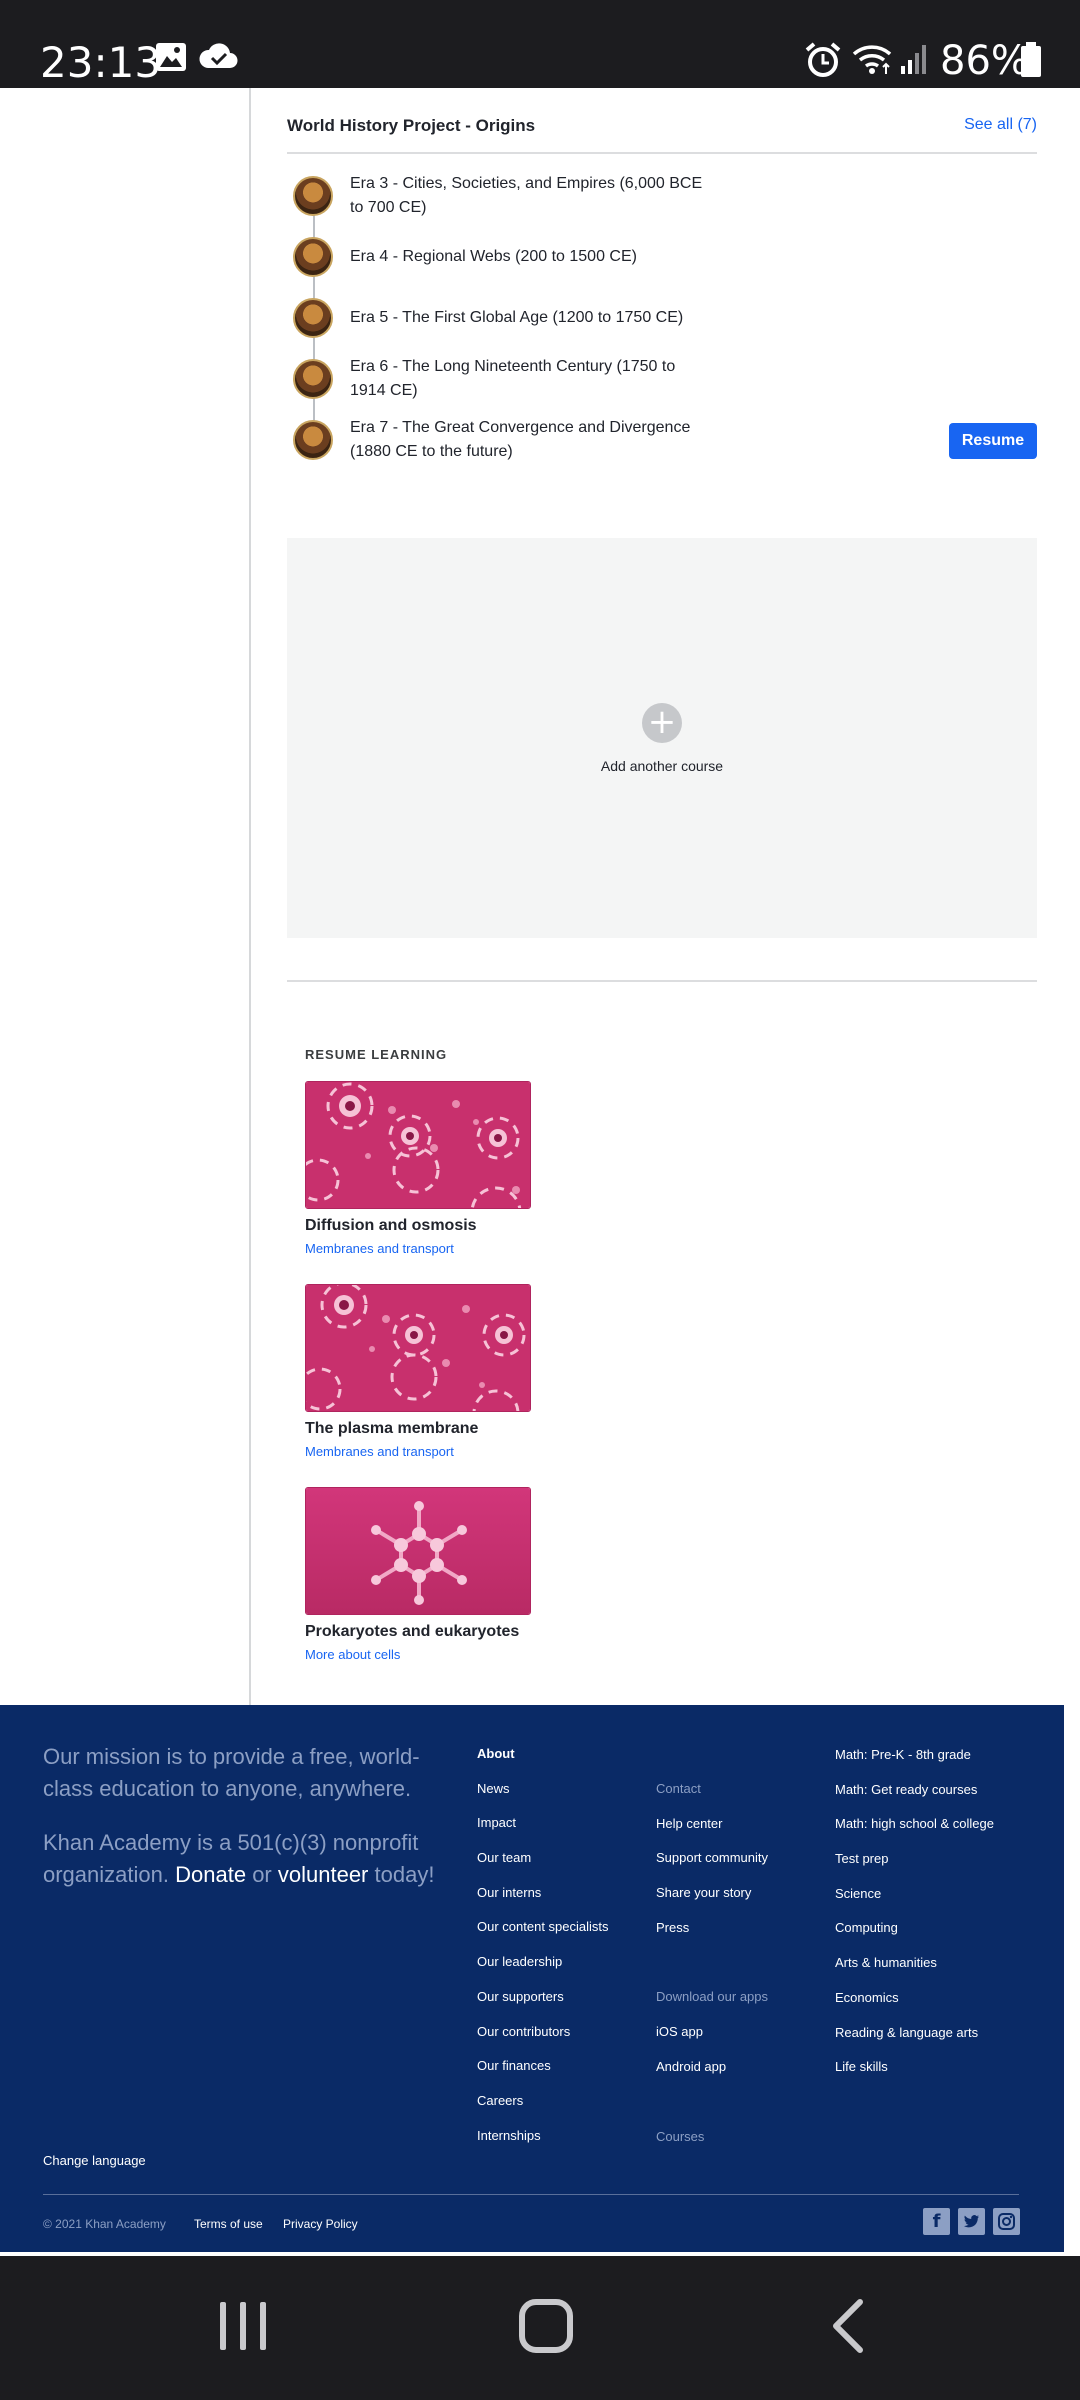  Describe the element at coordinates (496, 1753) in the screenshot. I see `about-heading: About` at that location.